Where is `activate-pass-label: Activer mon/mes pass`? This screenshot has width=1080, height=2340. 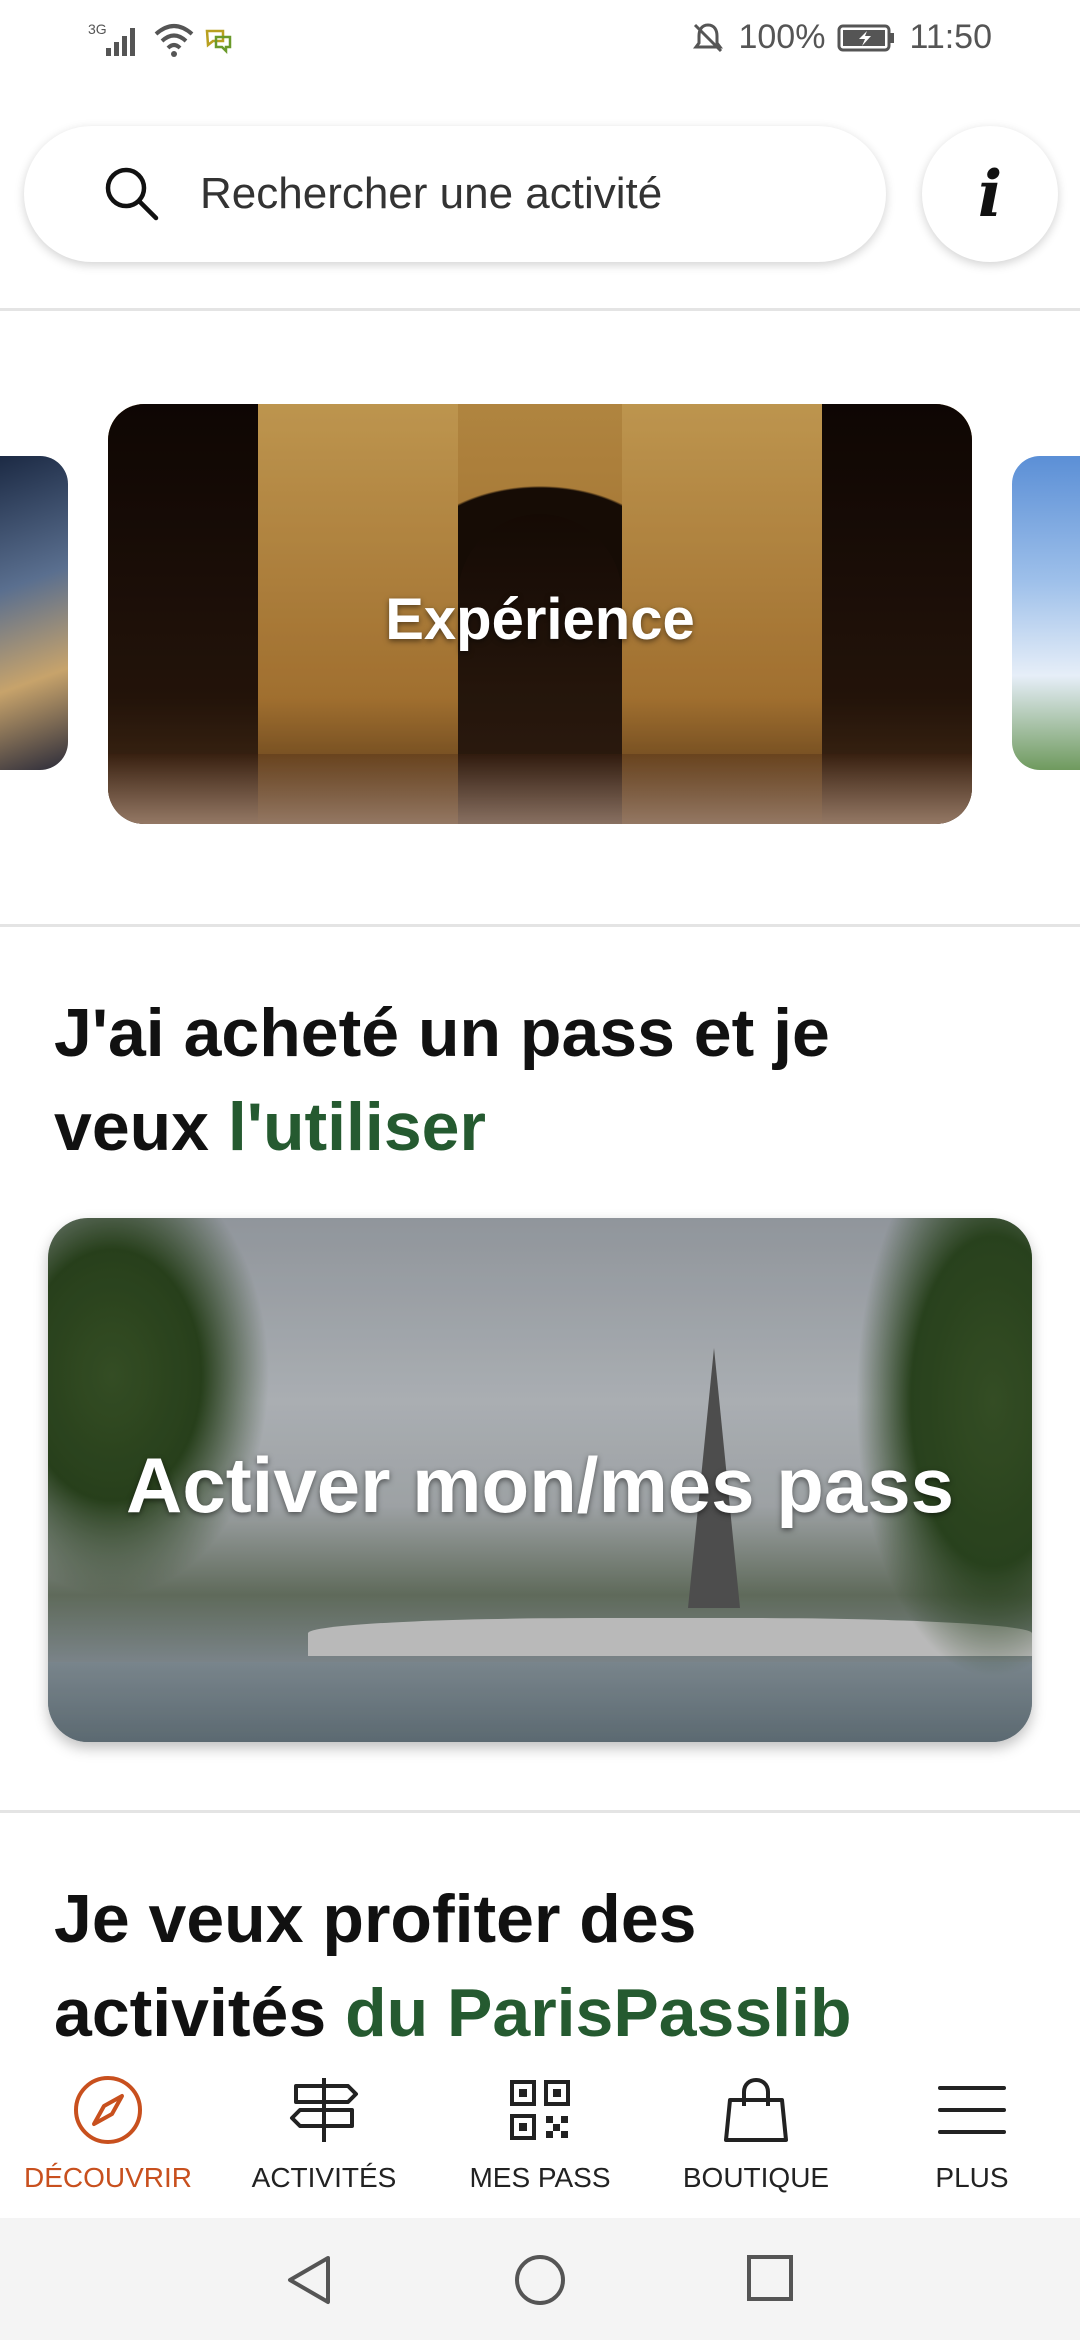
activate-pass-label: Activer mon/mes pass is located at coordinates (540, 1485).